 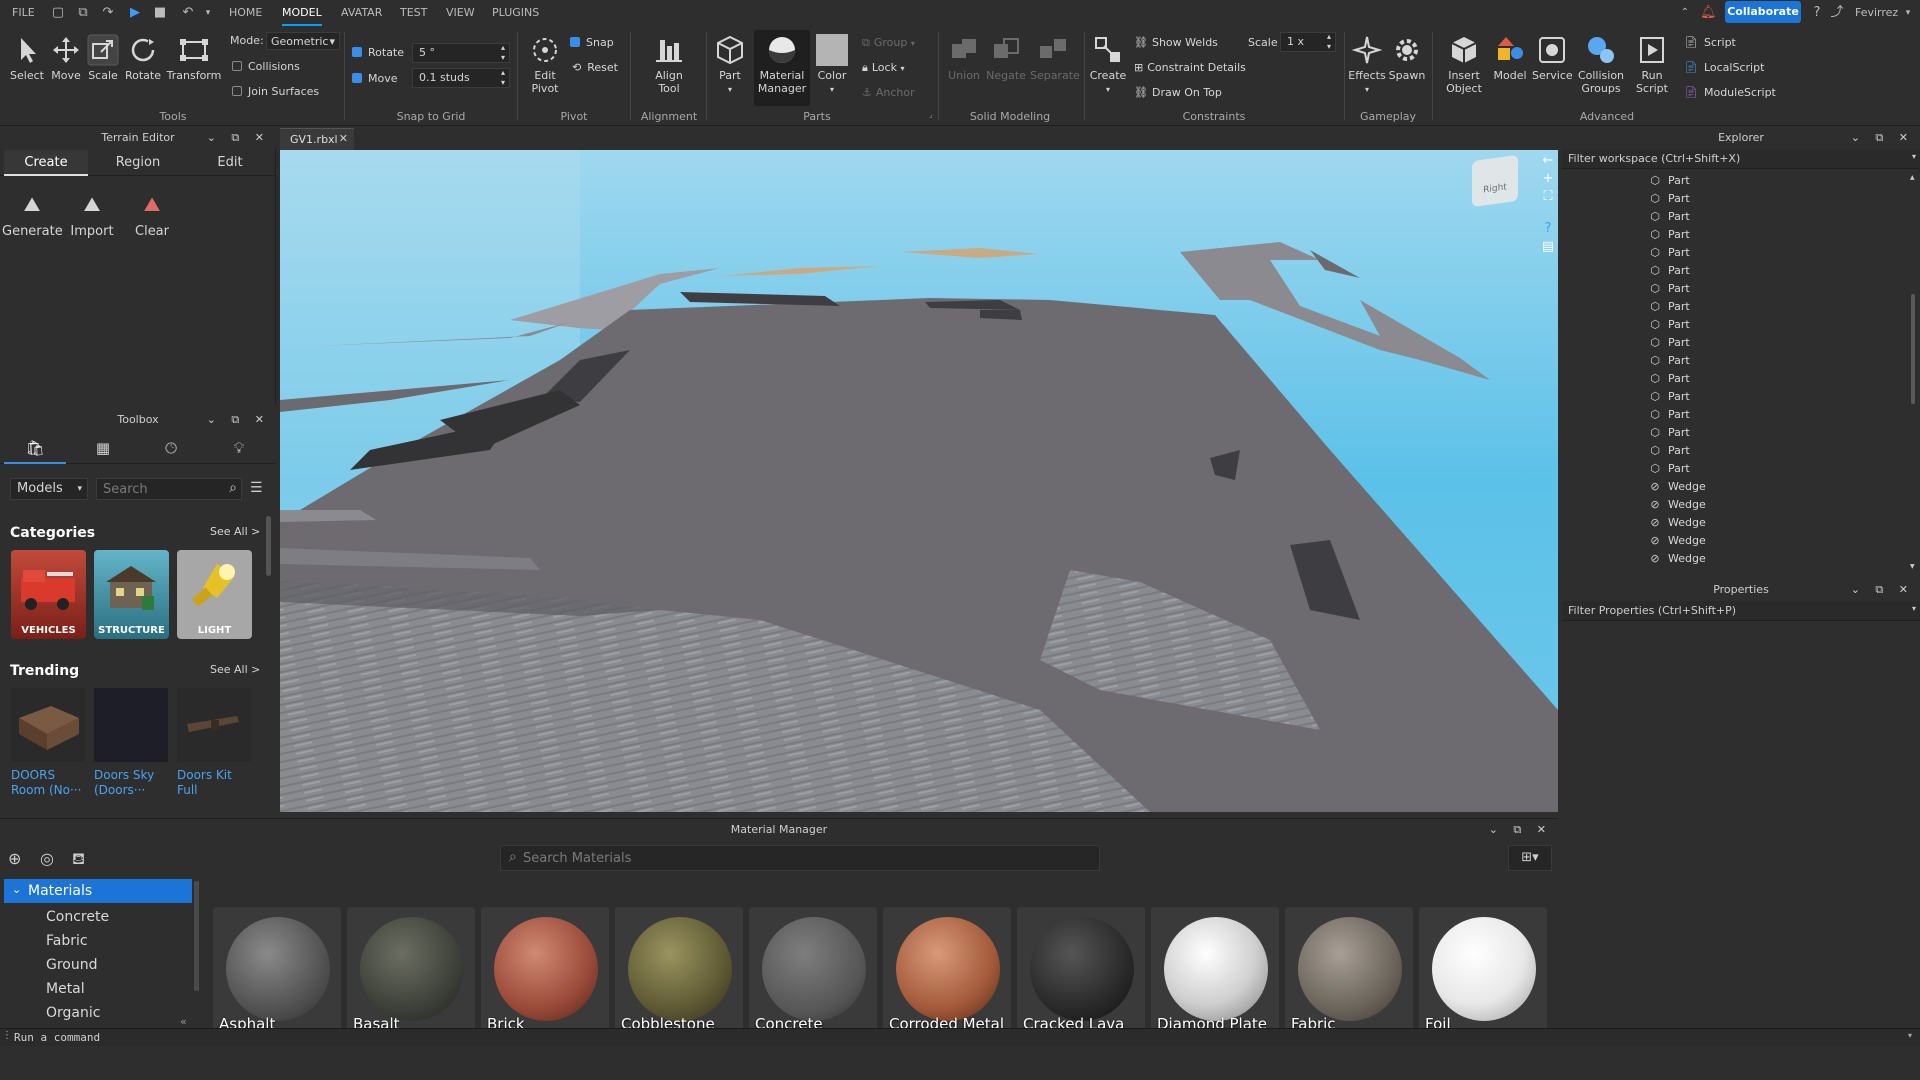 I want to click on tab-region: Region, so click(x=138, y=163).